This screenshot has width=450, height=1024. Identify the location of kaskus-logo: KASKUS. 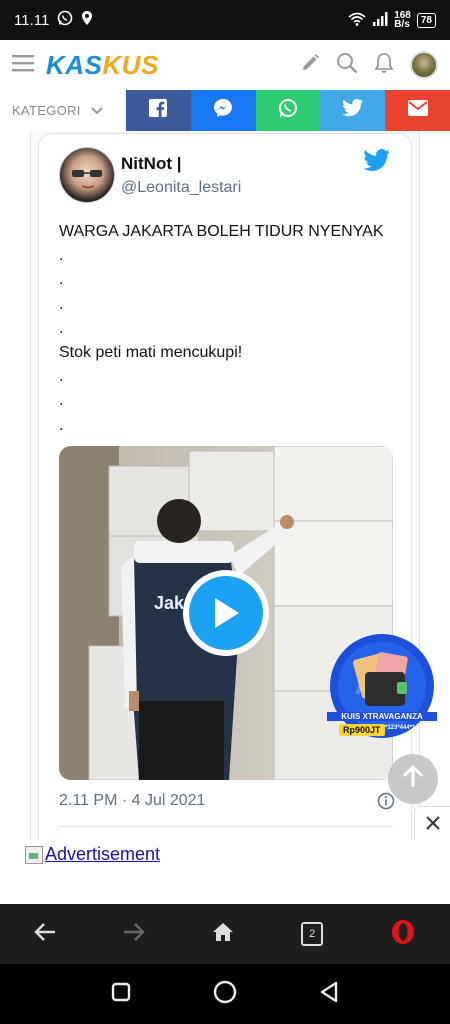
(102, 65).